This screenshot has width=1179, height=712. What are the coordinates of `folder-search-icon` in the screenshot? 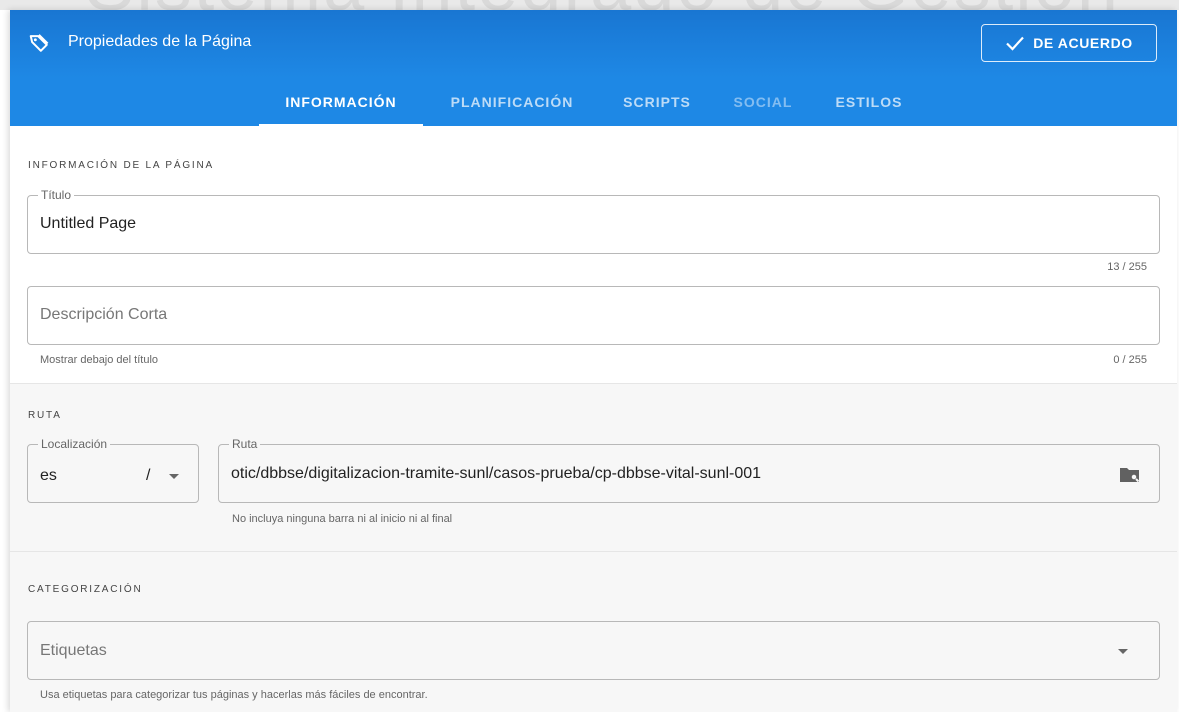 It's located at (1130, 475).